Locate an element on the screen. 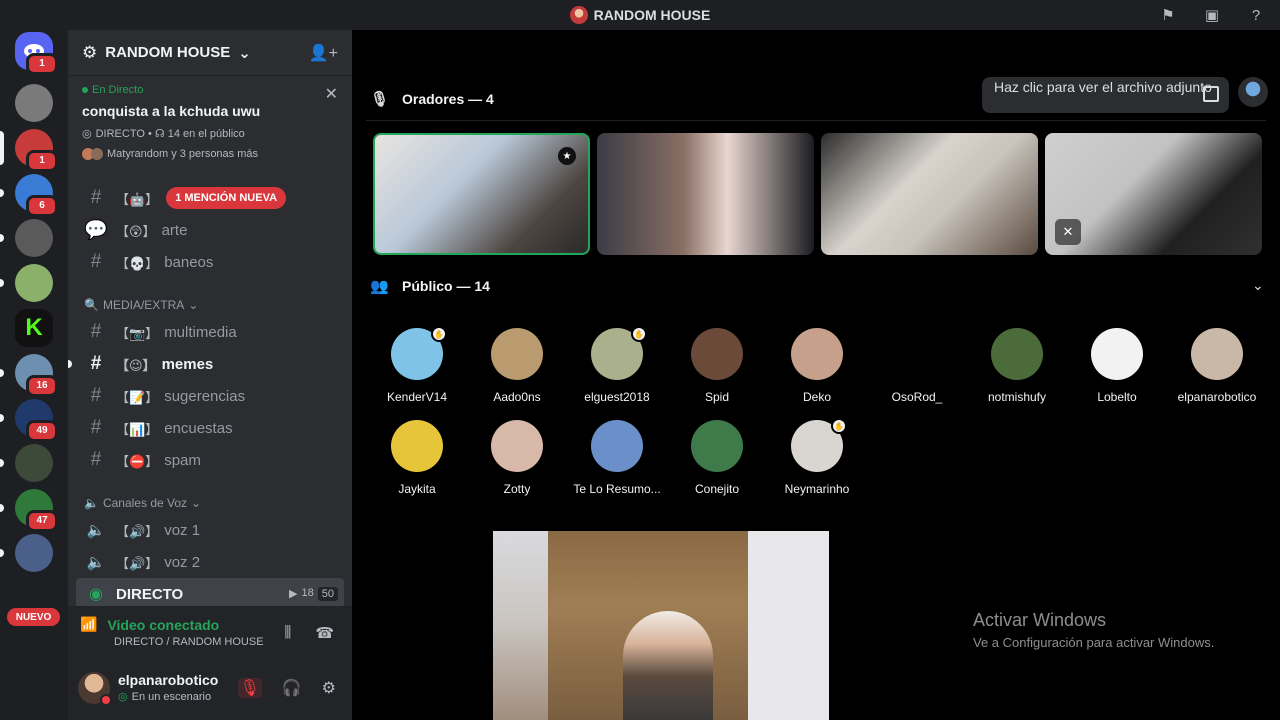  new-badge: NUEVO is located at coordinates (33, 617).